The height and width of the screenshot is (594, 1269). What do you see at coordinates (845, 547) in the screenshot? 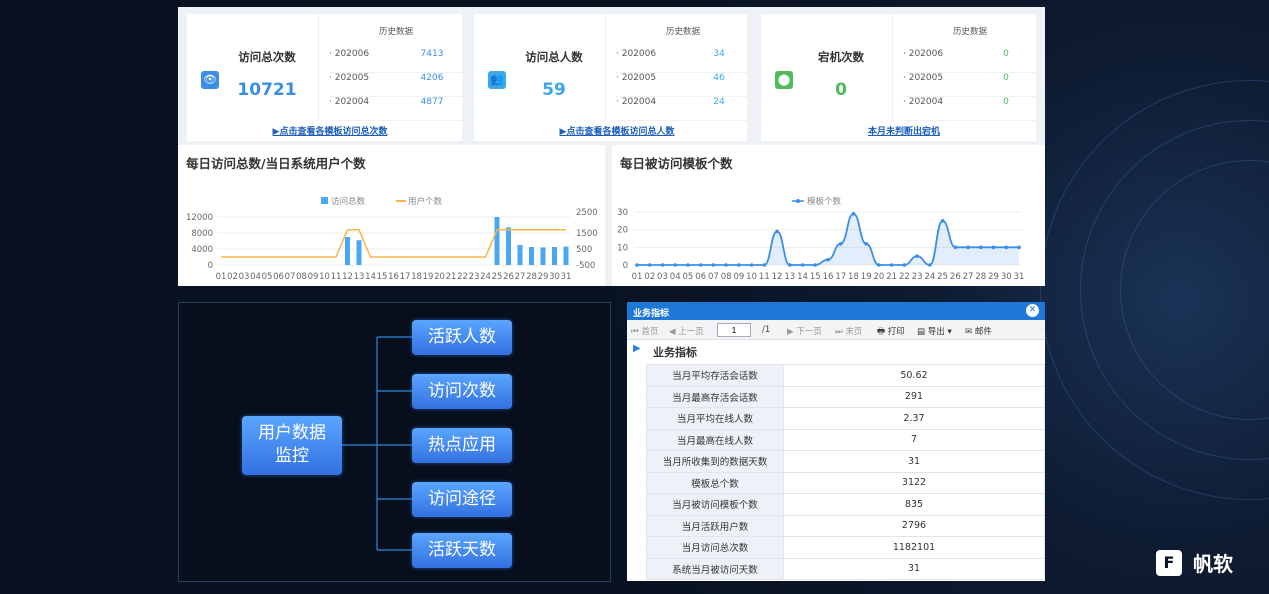
I see `table-row: 当月访问总次数 1182101` at bounding box center [845, 547].